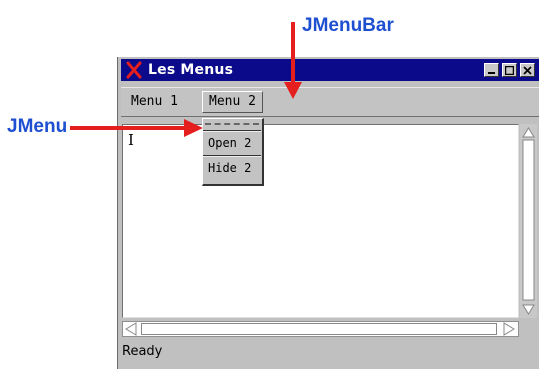  I want to click on annotation-arrows, so click(186, 79).